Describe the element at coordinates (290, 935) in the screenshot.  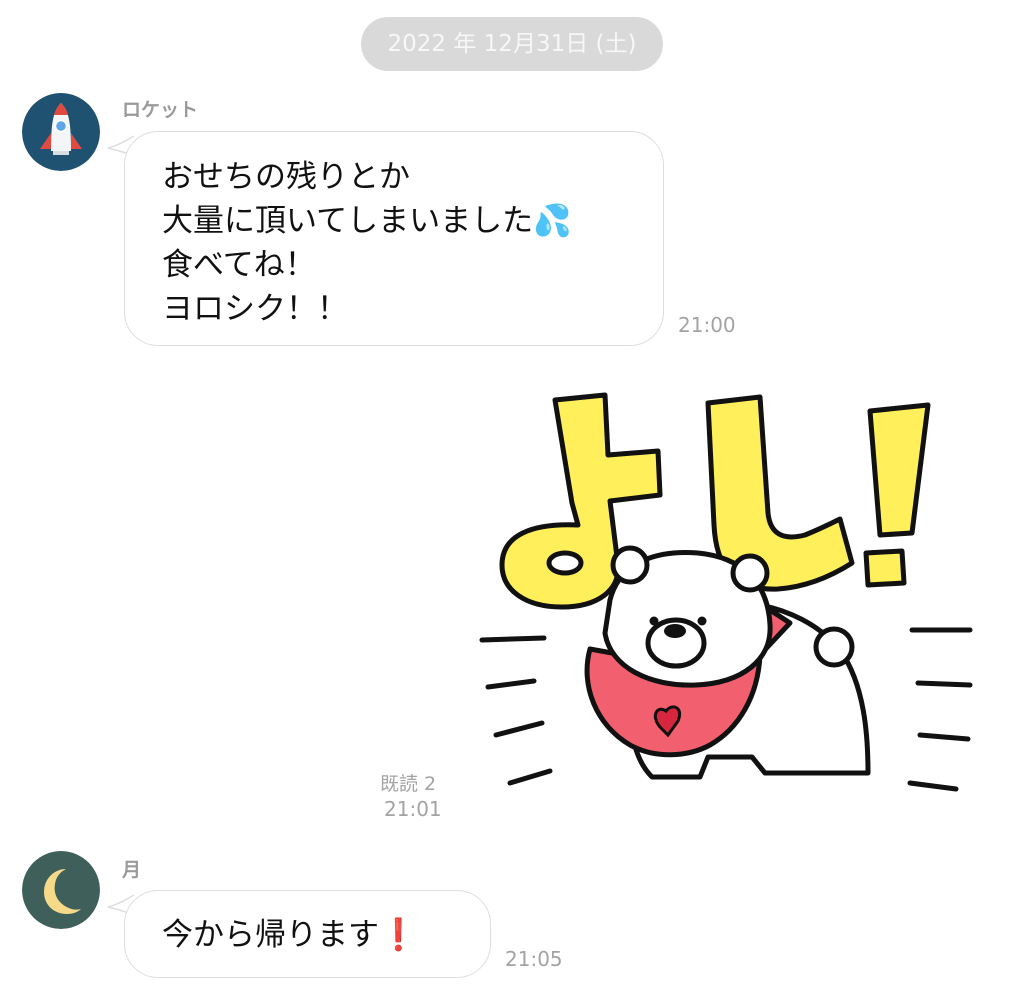
I see `message-line: 今から帰ります❗` at that location.